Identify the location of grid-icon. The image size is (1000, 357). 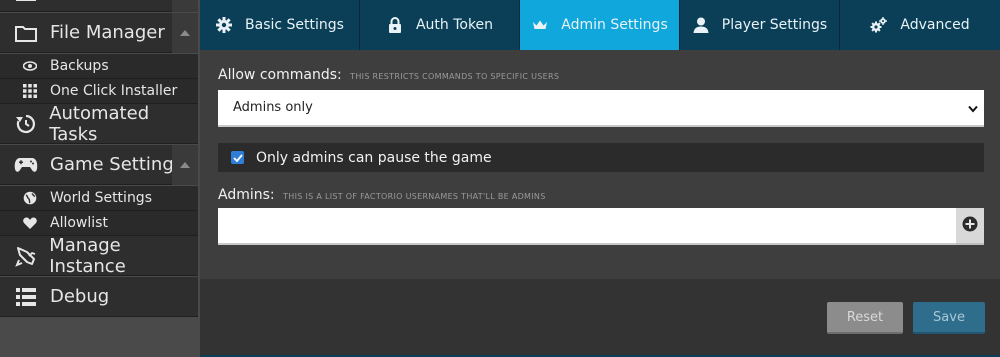
(30, 91).